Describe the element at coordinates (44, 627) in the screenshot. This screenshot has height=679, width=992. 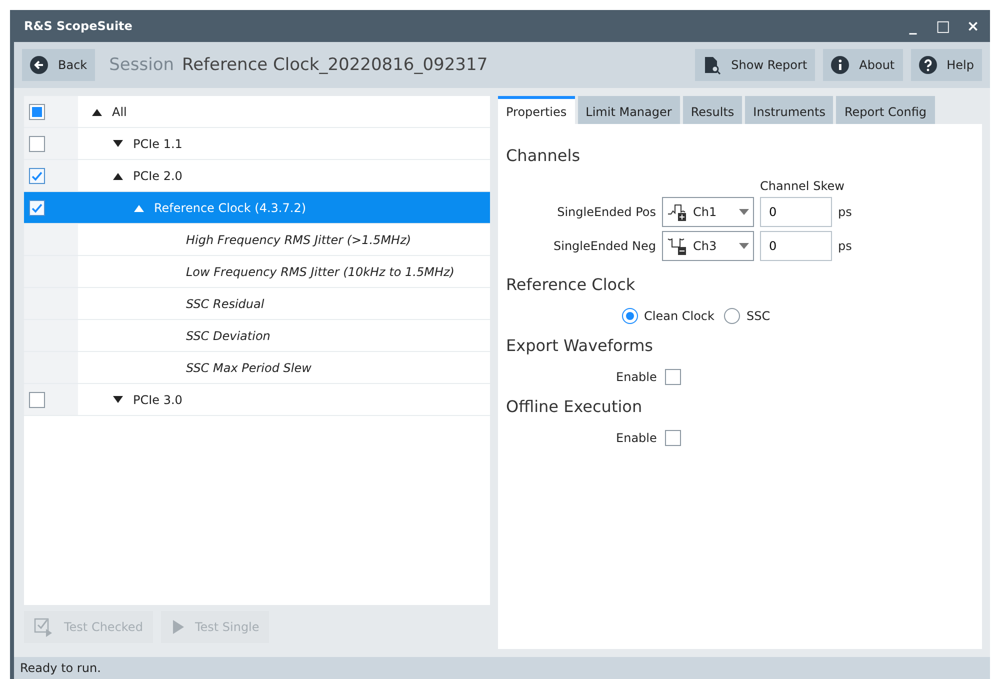
I see `checked-play-icon` at that location.